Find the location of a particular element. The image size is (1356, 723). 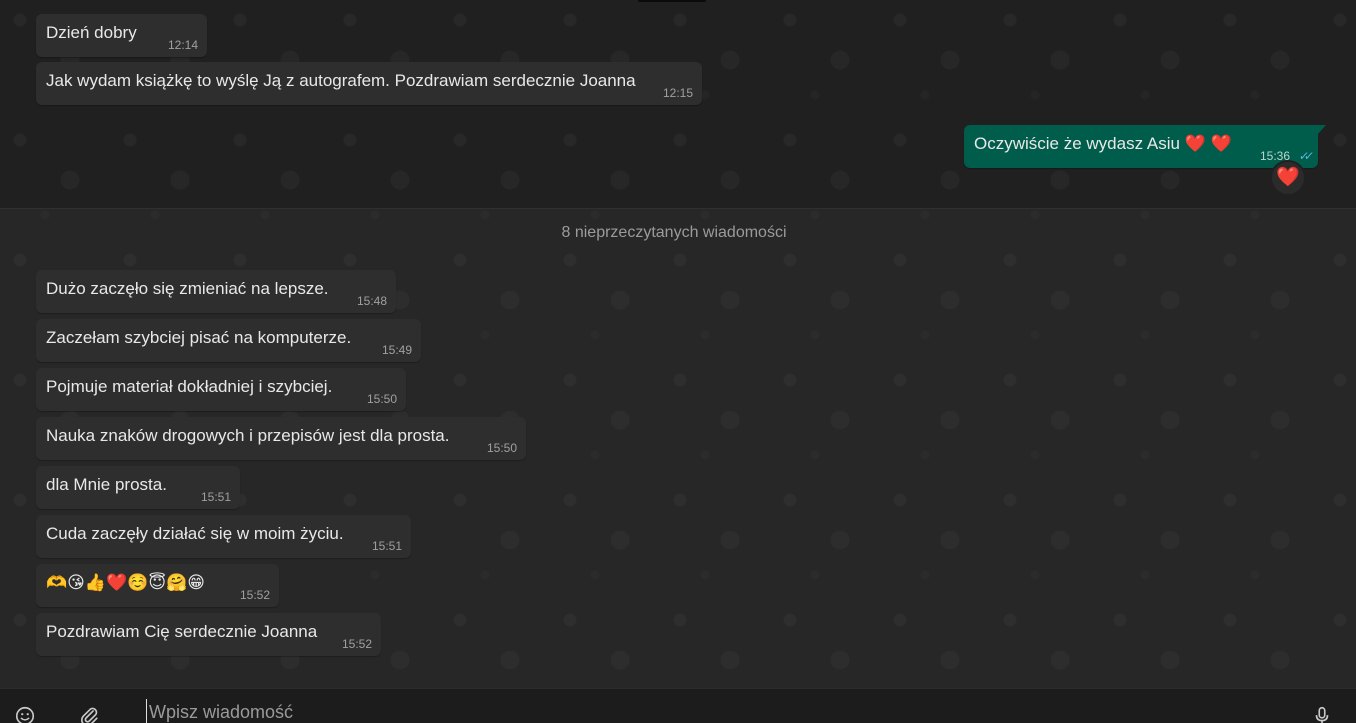

message-input is located at coordinates (707, 711).